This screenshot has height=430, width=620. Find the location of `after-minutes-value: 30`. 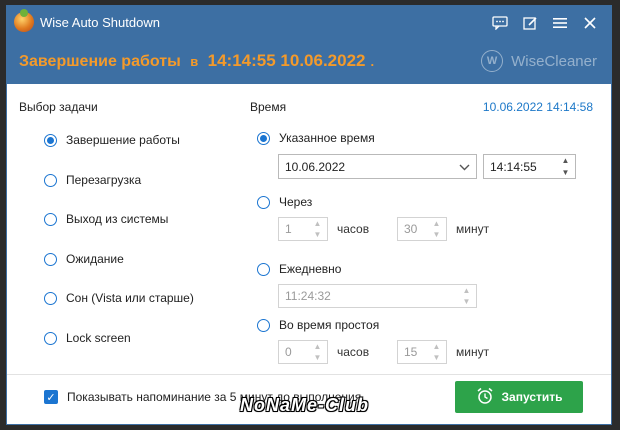

after-minutes-value: 30 is located at coordinates (411, 229).